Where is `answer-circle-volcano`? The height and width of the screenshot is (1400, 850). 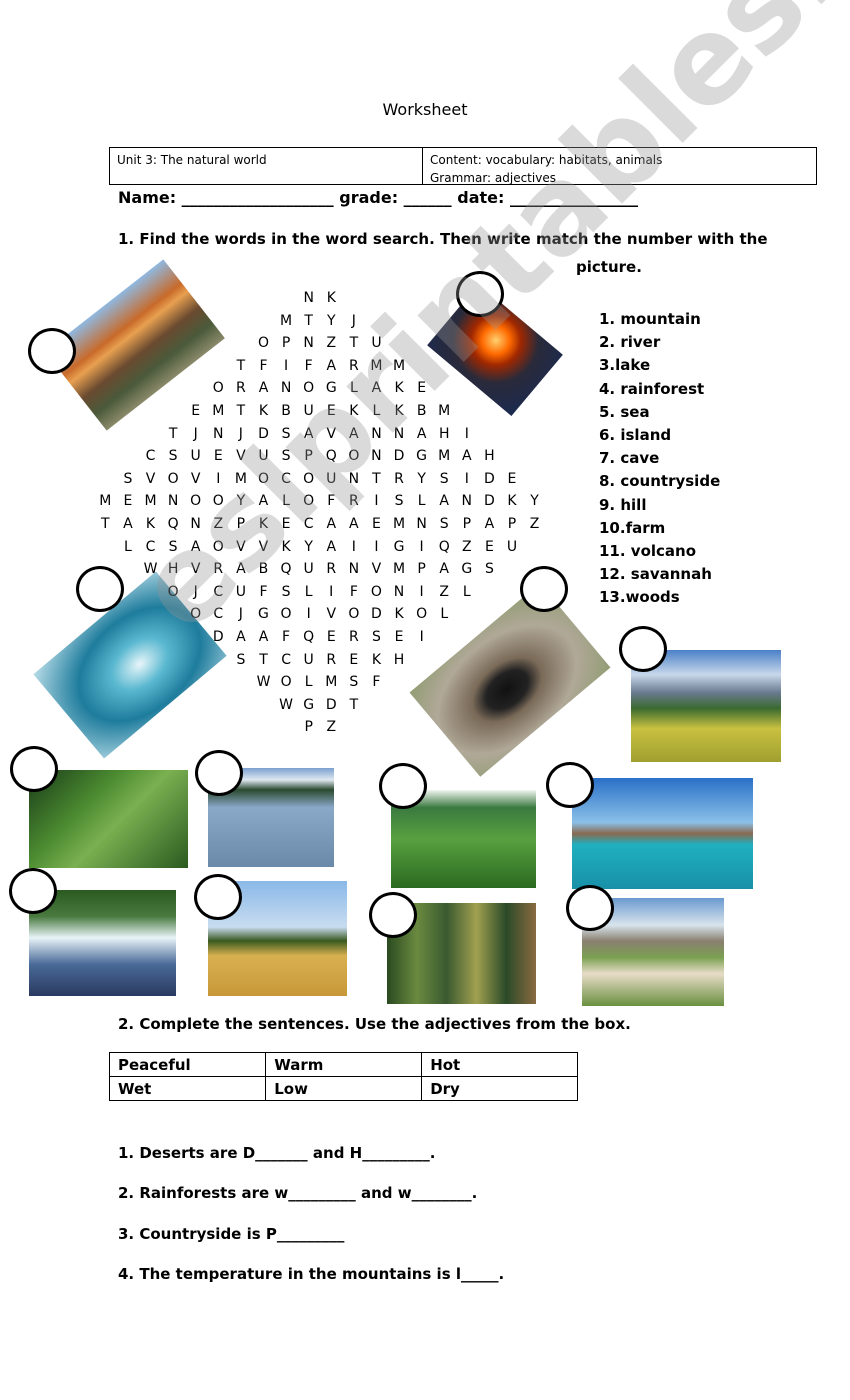
answer-circle-volcano is located at coordinates (480, 294).